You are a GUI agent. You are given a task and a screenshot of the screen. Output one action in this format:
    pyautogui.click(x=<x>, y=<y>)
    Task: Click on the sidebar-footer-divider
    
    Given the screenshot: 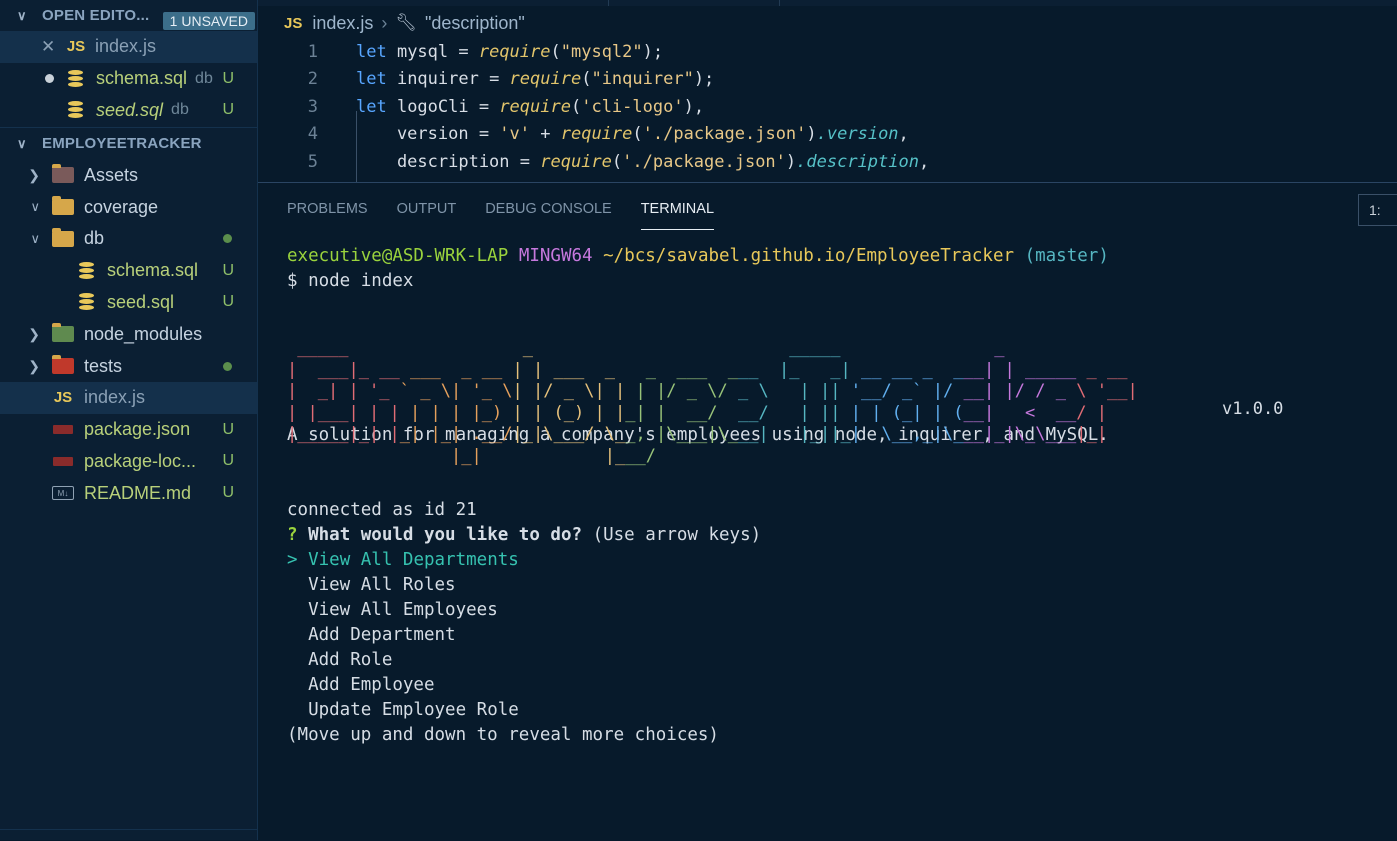 What is the action you would take?
    pyautogui.click(x=128, y=834)
    